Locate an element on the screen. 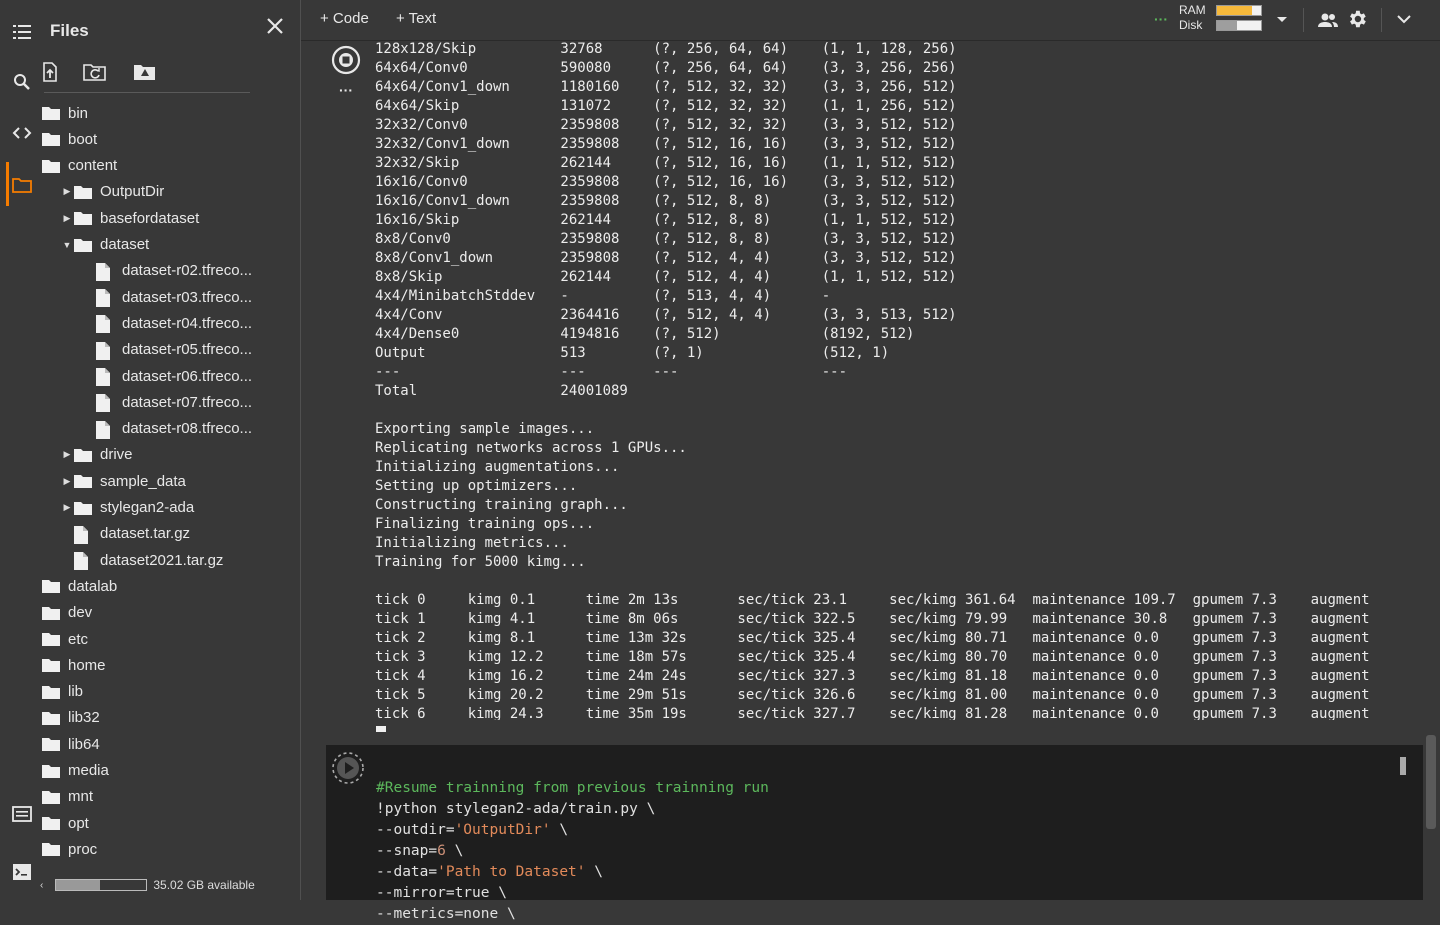  stop-execution-button is located at coordinates (346, 62).